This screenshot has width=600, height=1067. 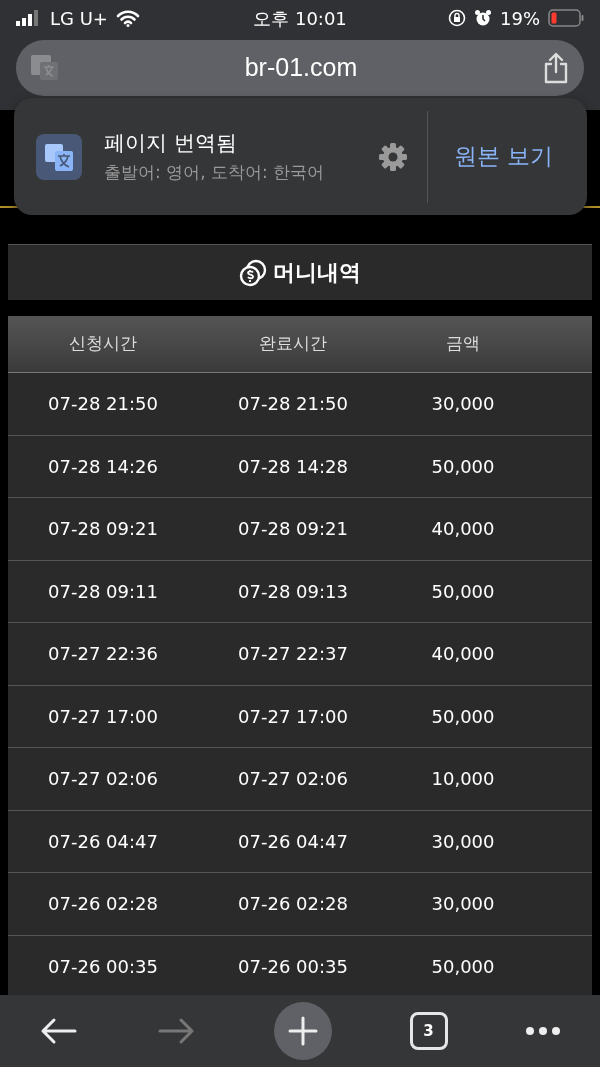 I want to click on url-text: br-01.com, so click(x=301, y=68).